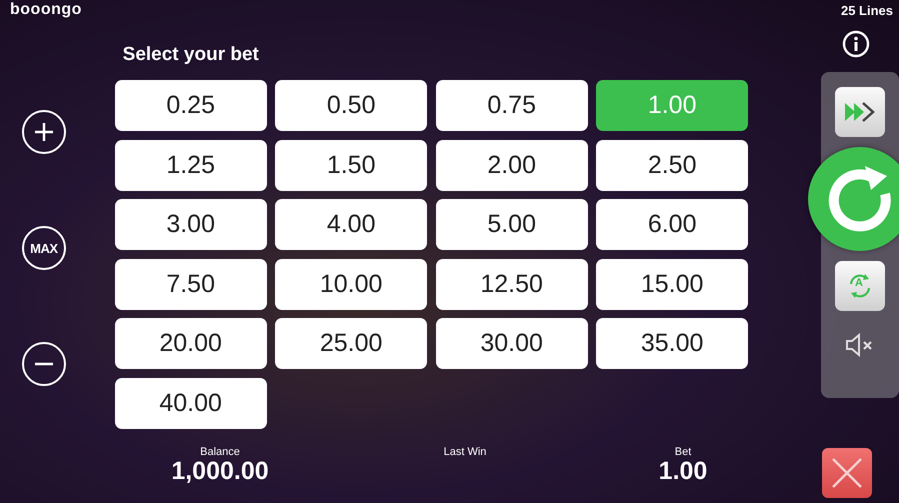  I want to click on bet-option: 2.00, so click(512, 165).